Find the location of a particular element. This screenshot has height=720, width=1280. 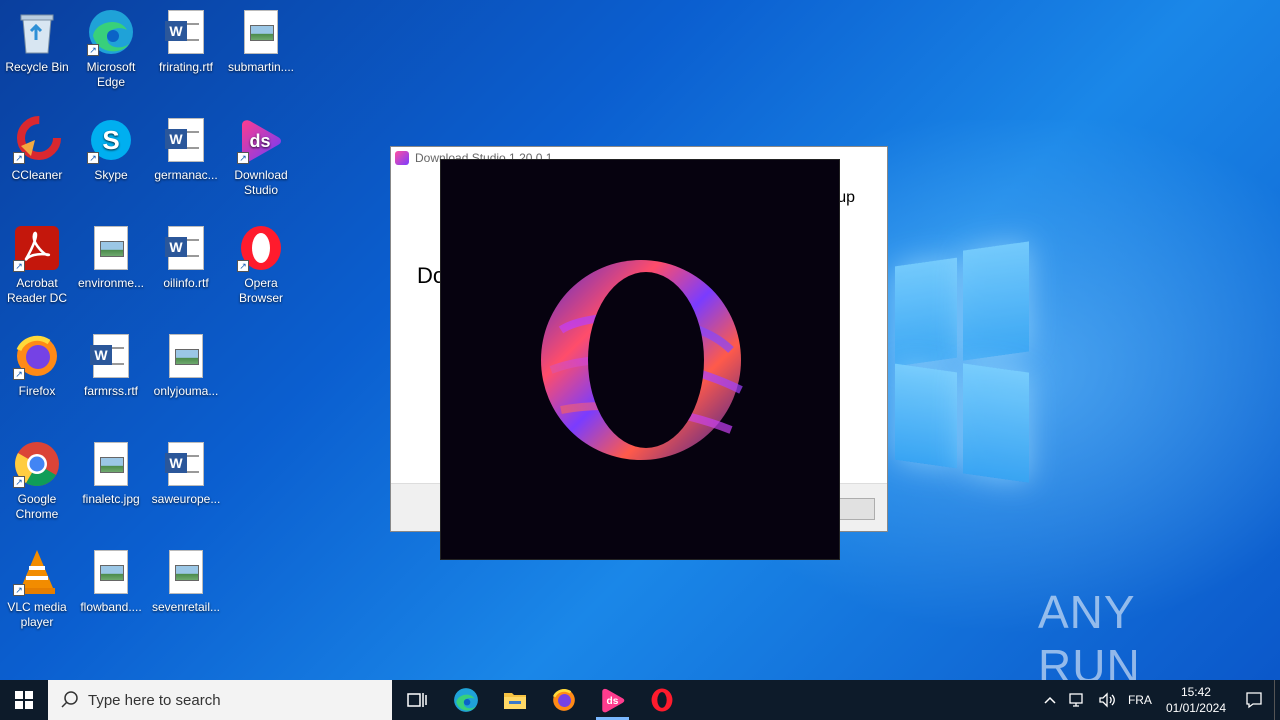

svg-text: S is located at coordinates (110, 140).